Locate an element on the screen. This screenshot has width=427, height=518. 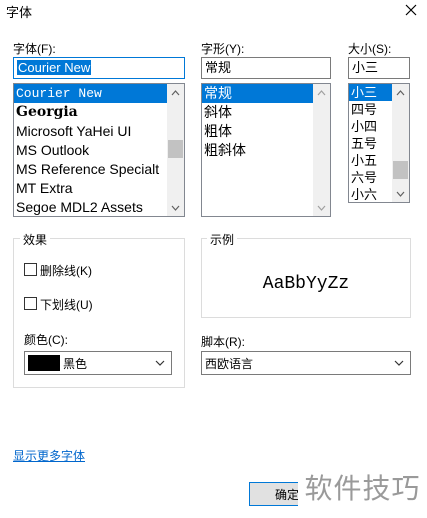
style-item-italic: 斜体 is located at coordinates (257, 112).